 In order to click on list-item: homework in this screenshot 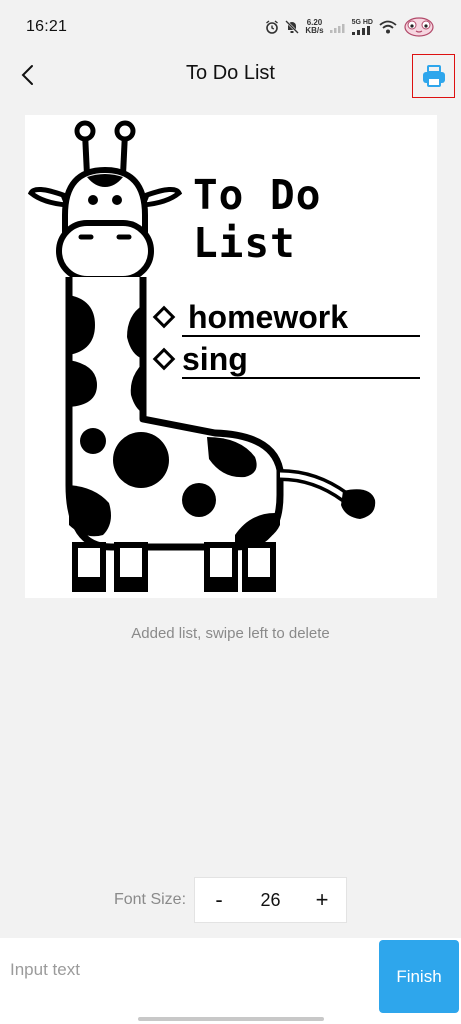, I will do `click(286, 318)`.